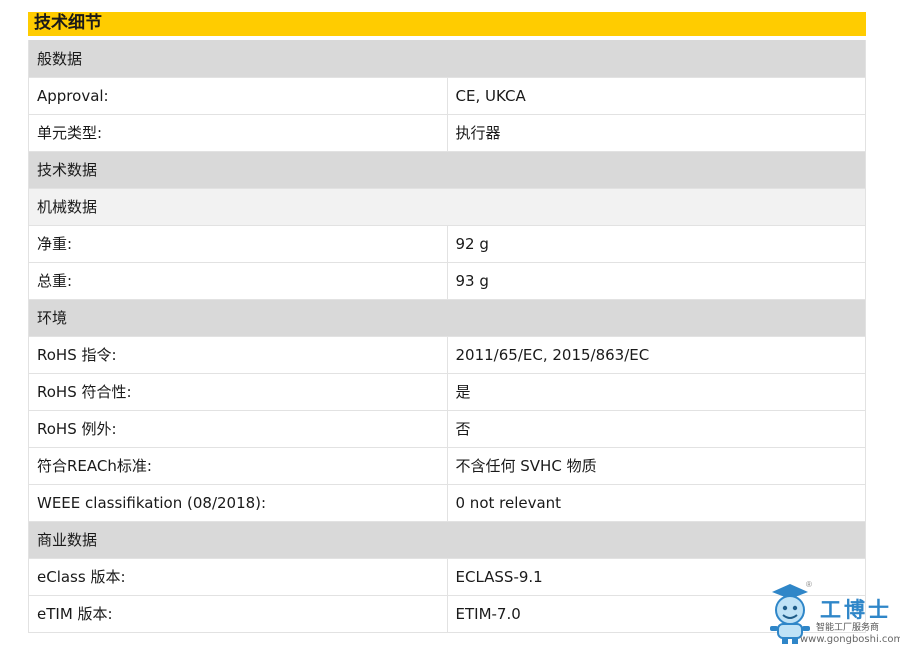 This screenshot has width=900, height=660. I want to click on subsection-header-row: 机械数据, so click(447, 207).